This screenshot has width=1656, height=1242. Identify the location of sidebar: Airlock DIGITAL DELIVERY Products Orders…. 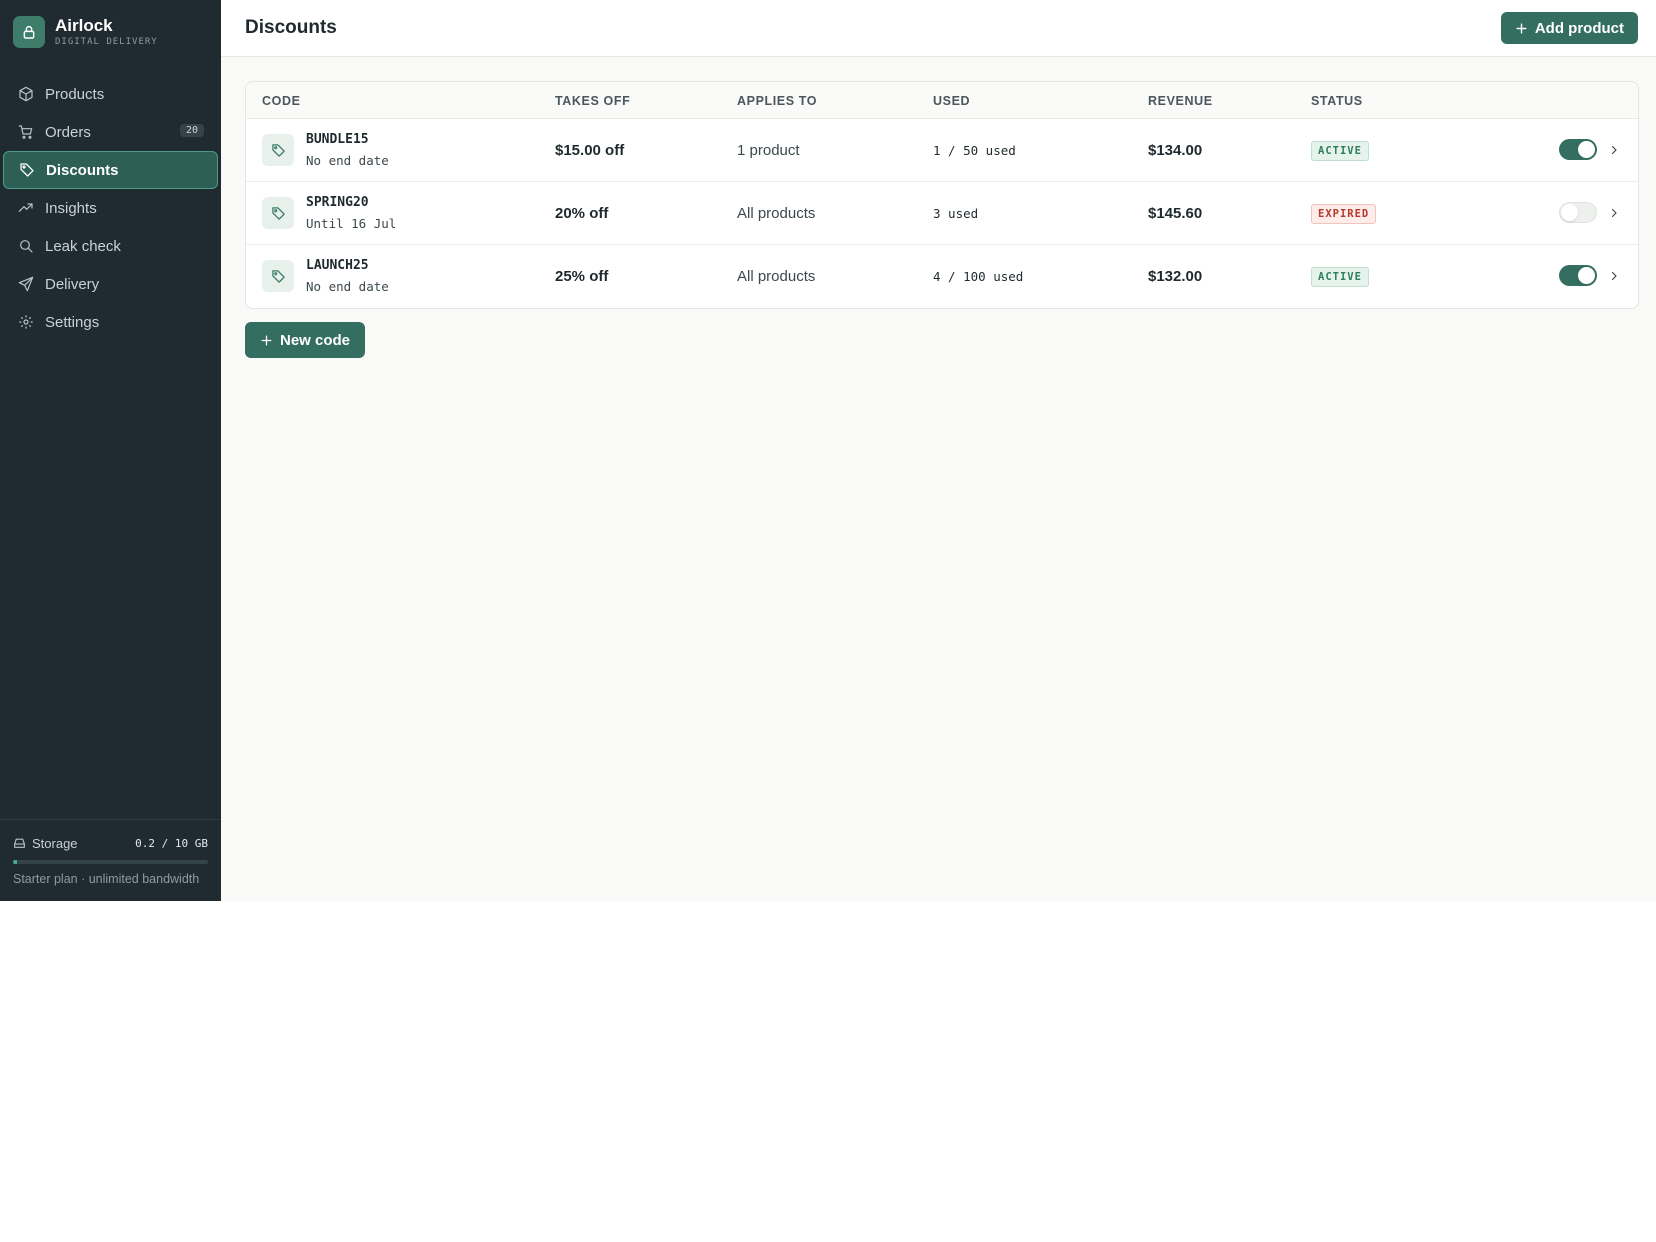
(110, 450).